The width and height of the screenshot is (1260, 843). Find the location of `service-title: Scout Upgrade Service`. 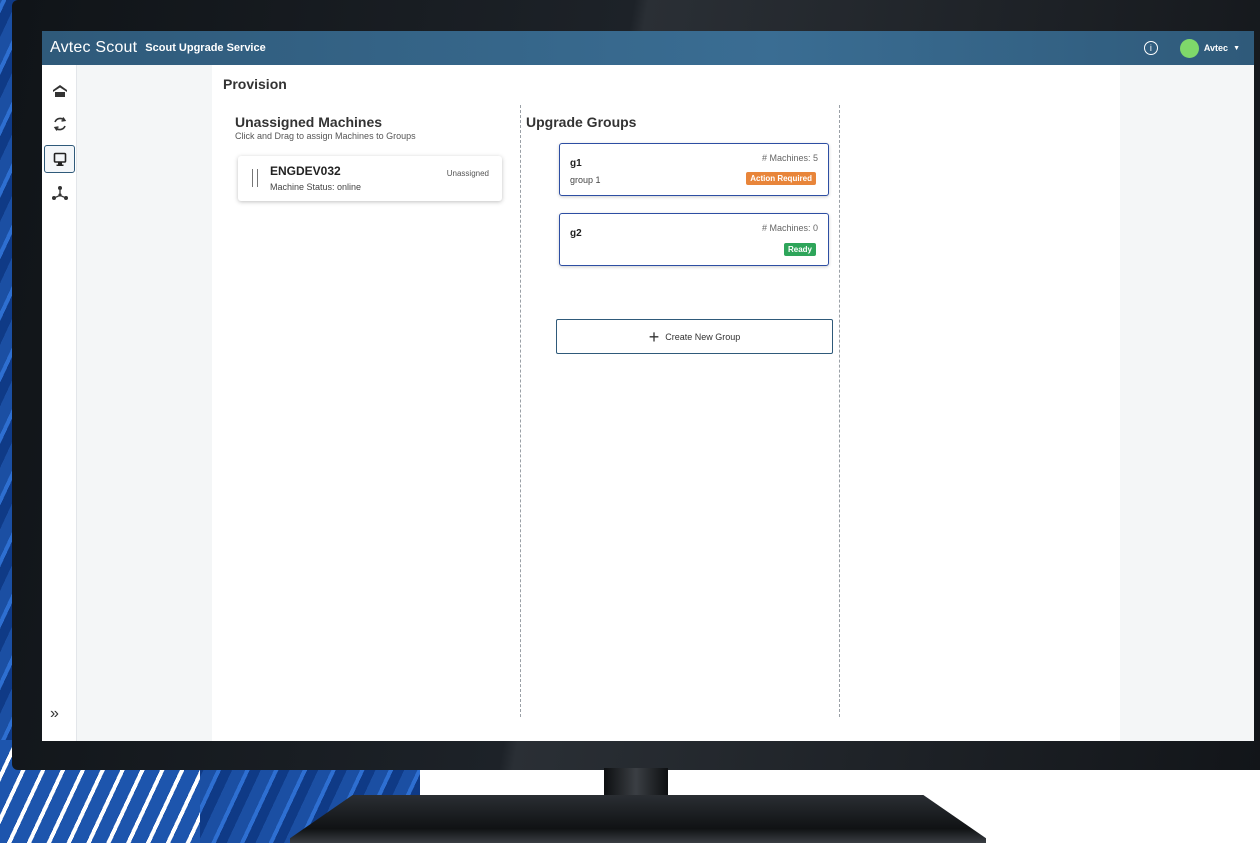

service-title: Scout Upgrade Service is located at coordinates (205, 48).